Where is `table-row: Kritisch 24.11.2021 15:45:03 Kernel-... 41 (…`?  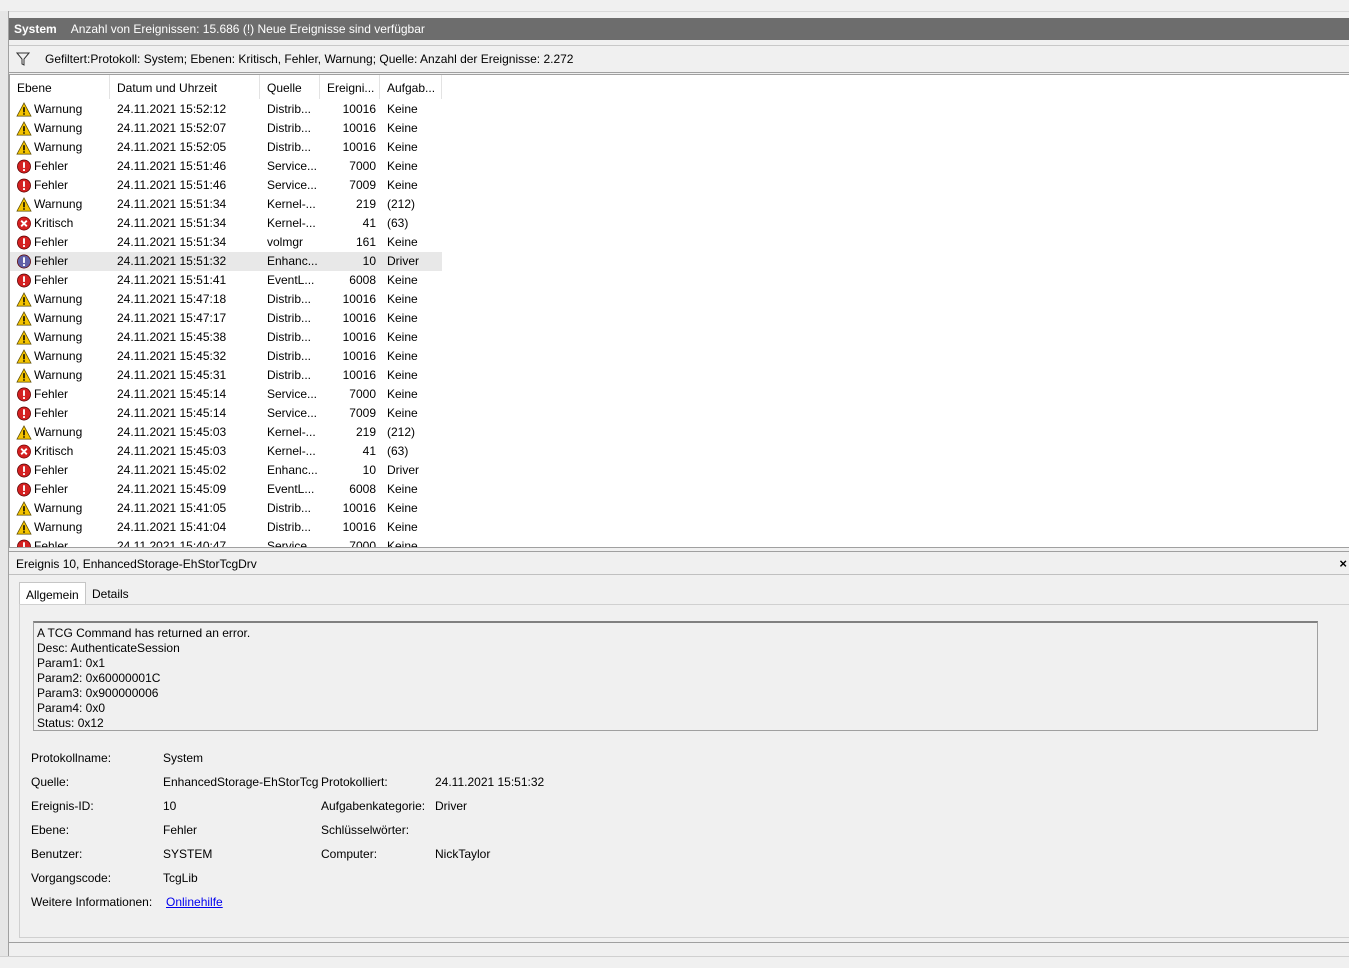 table-row: Kritisch 24.11.2021 15:45:03 Kernel-... 41 (… is located at coordinates (226, 451).